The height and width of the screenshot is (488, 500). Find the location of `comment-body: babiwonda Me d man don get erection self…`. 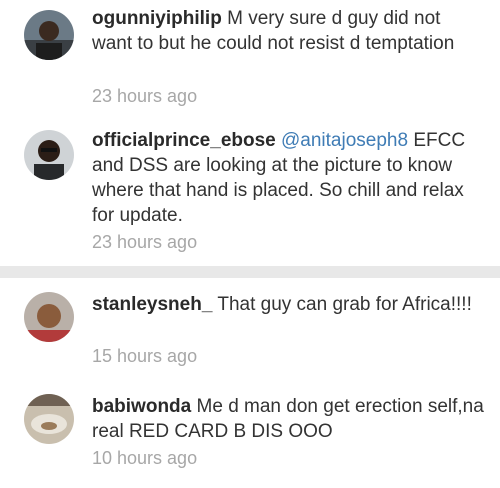

comment-body: babiwonda Me d man don get erection self… is located at coordinates (288, 419).